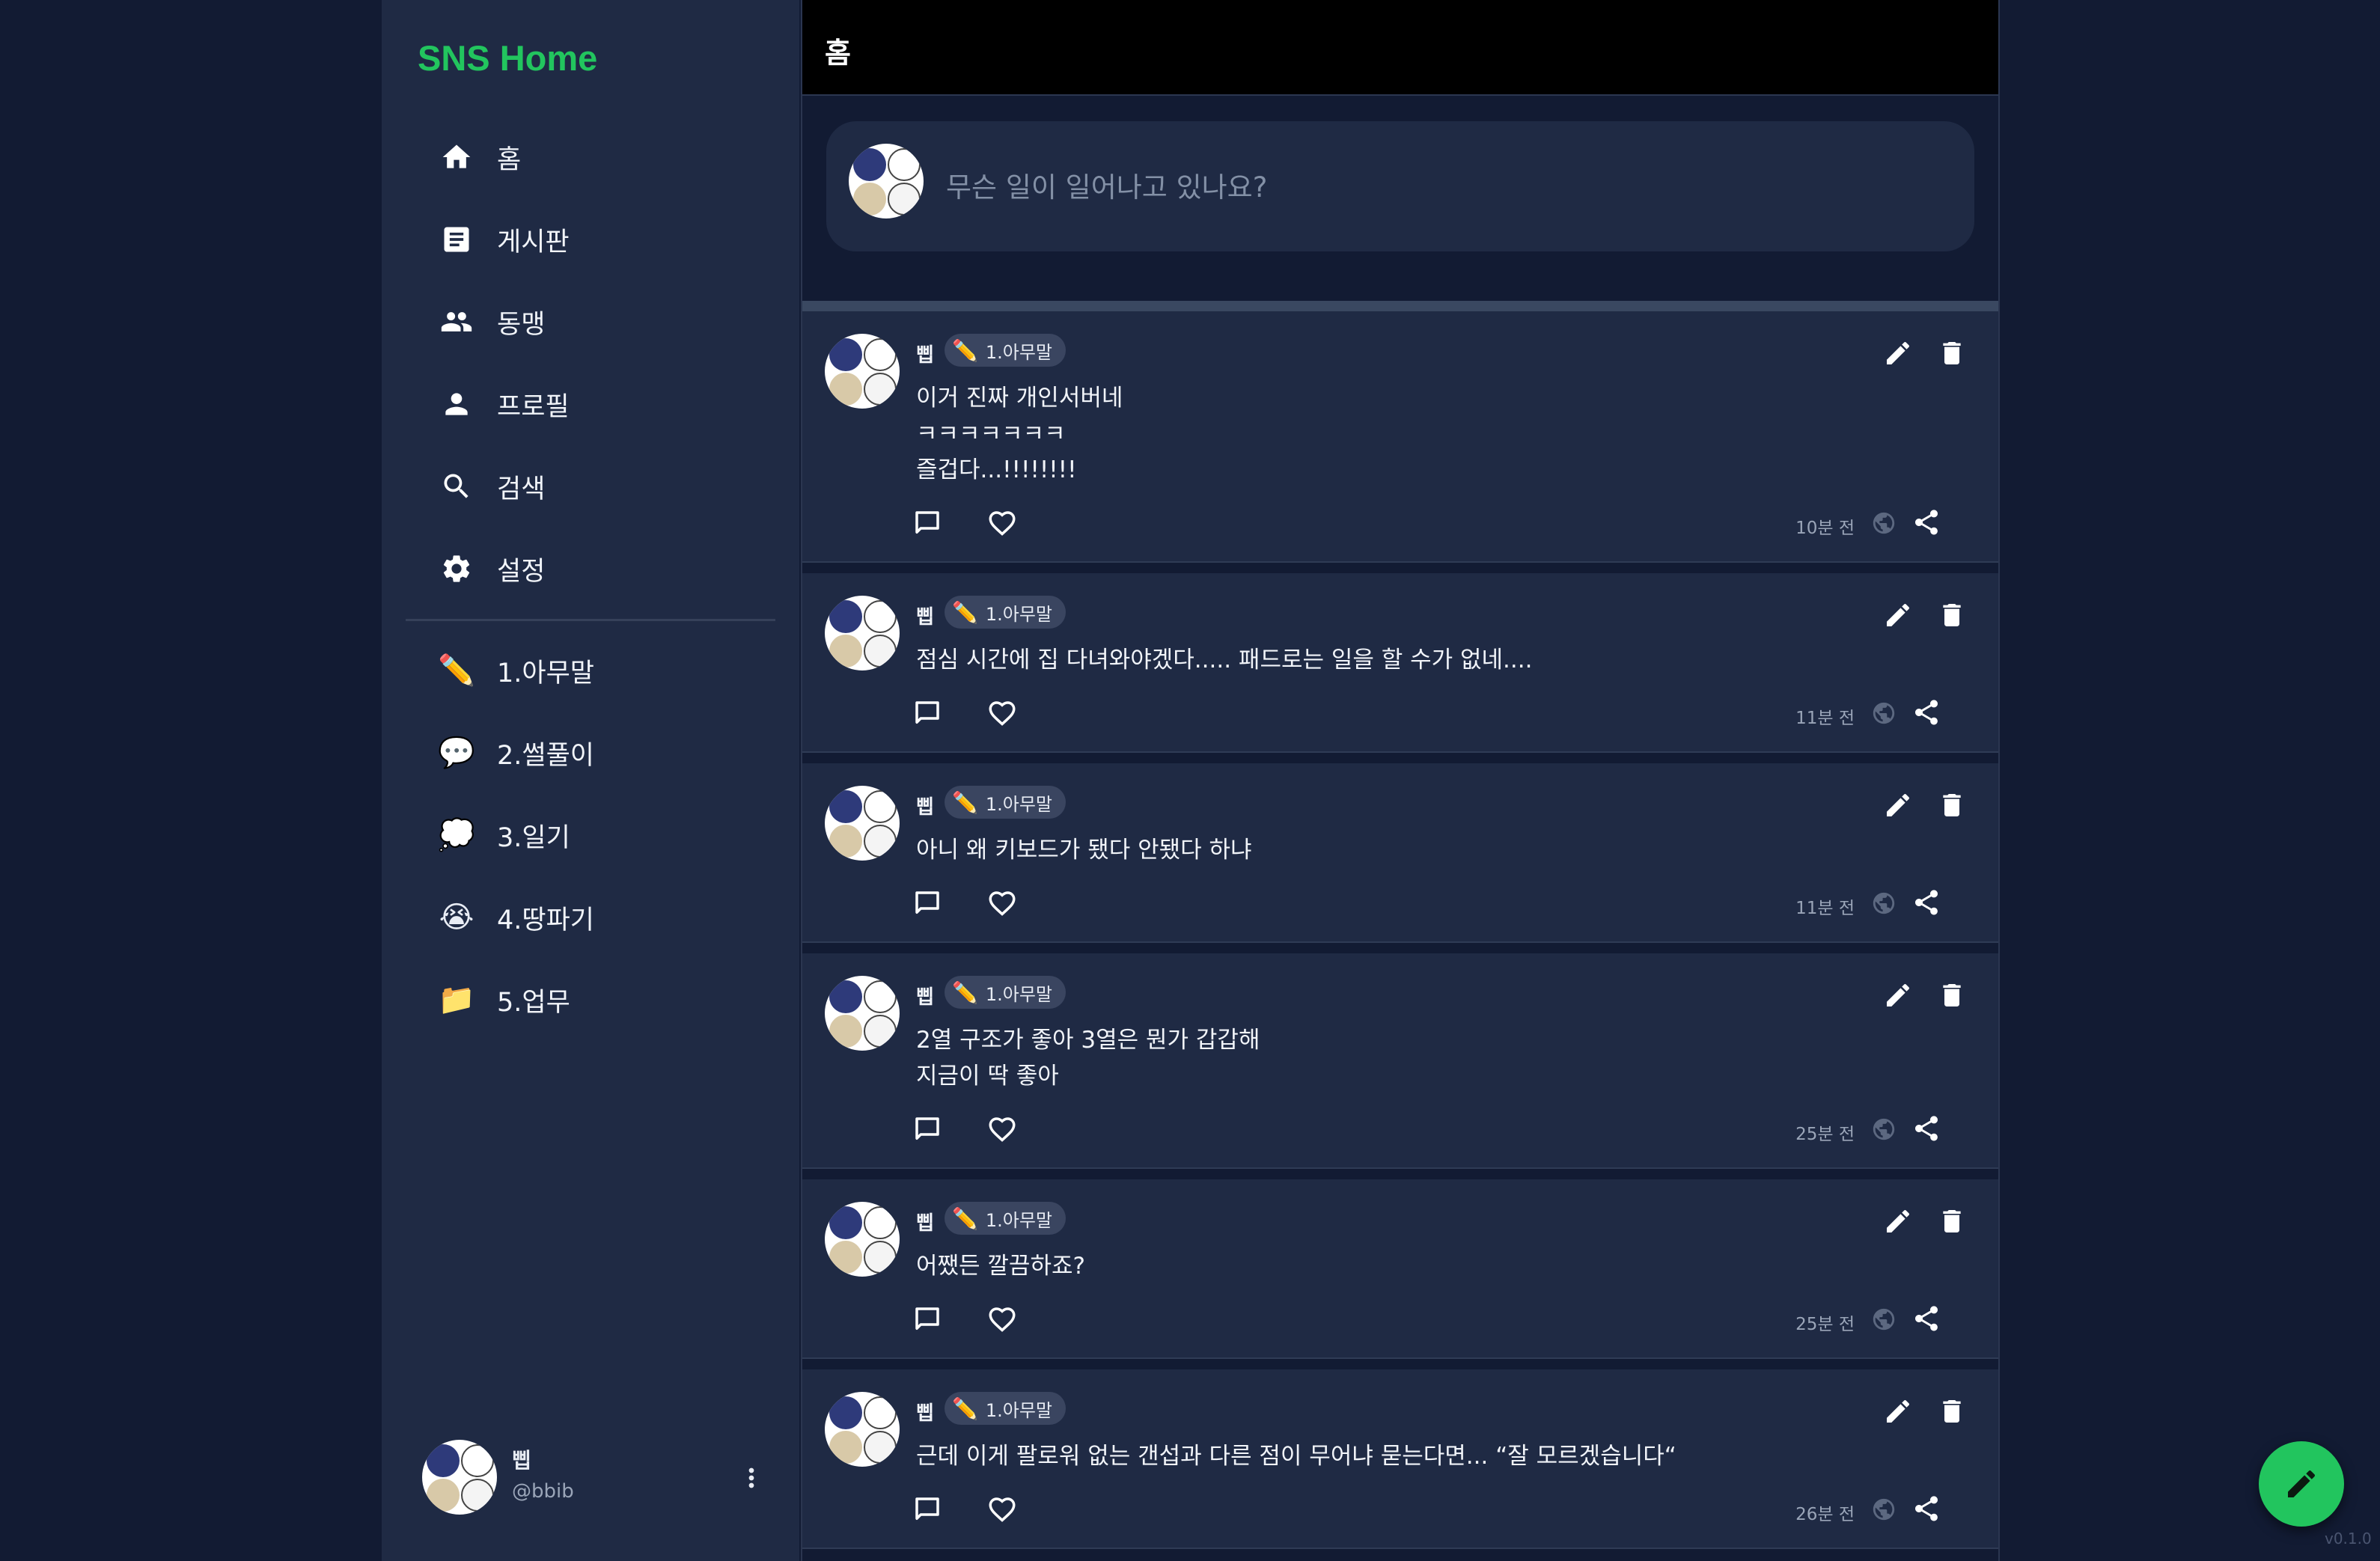 The height and width of the screenshot is (1561, 2380). What do you see at coordinates (590, 835) in the screenshot?
I see `board-item-3: 💭 3.일기` at bounding box center [590, 835].